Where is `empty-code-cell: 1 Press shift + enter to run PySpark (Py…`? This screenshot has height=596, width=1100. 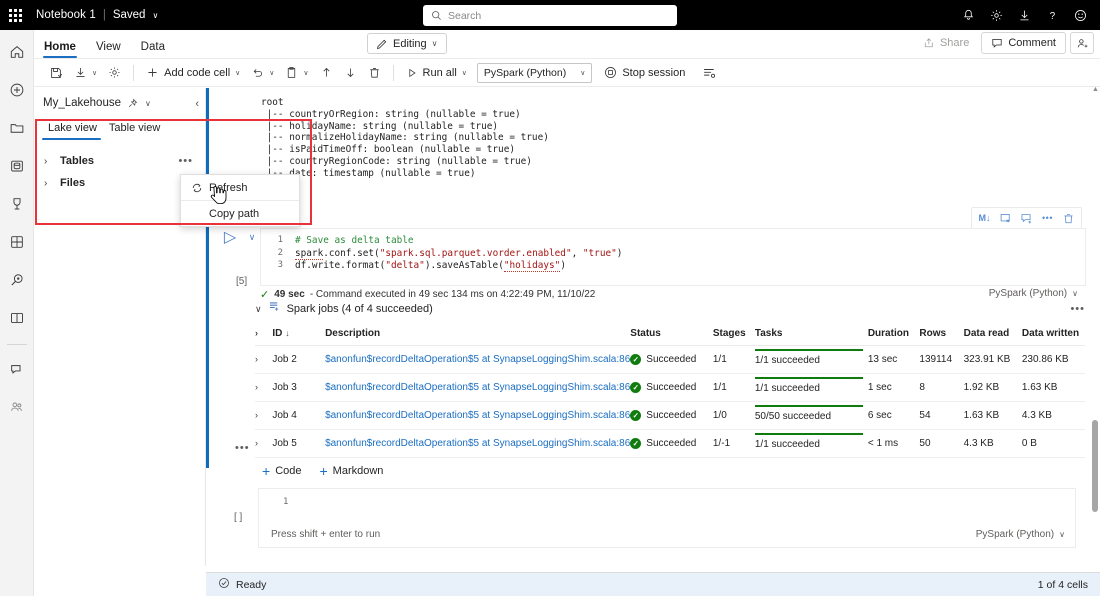
empty-code-cell: 1 Press shift + enter to run PySpark (Py… is located at coordinates (667, 518).